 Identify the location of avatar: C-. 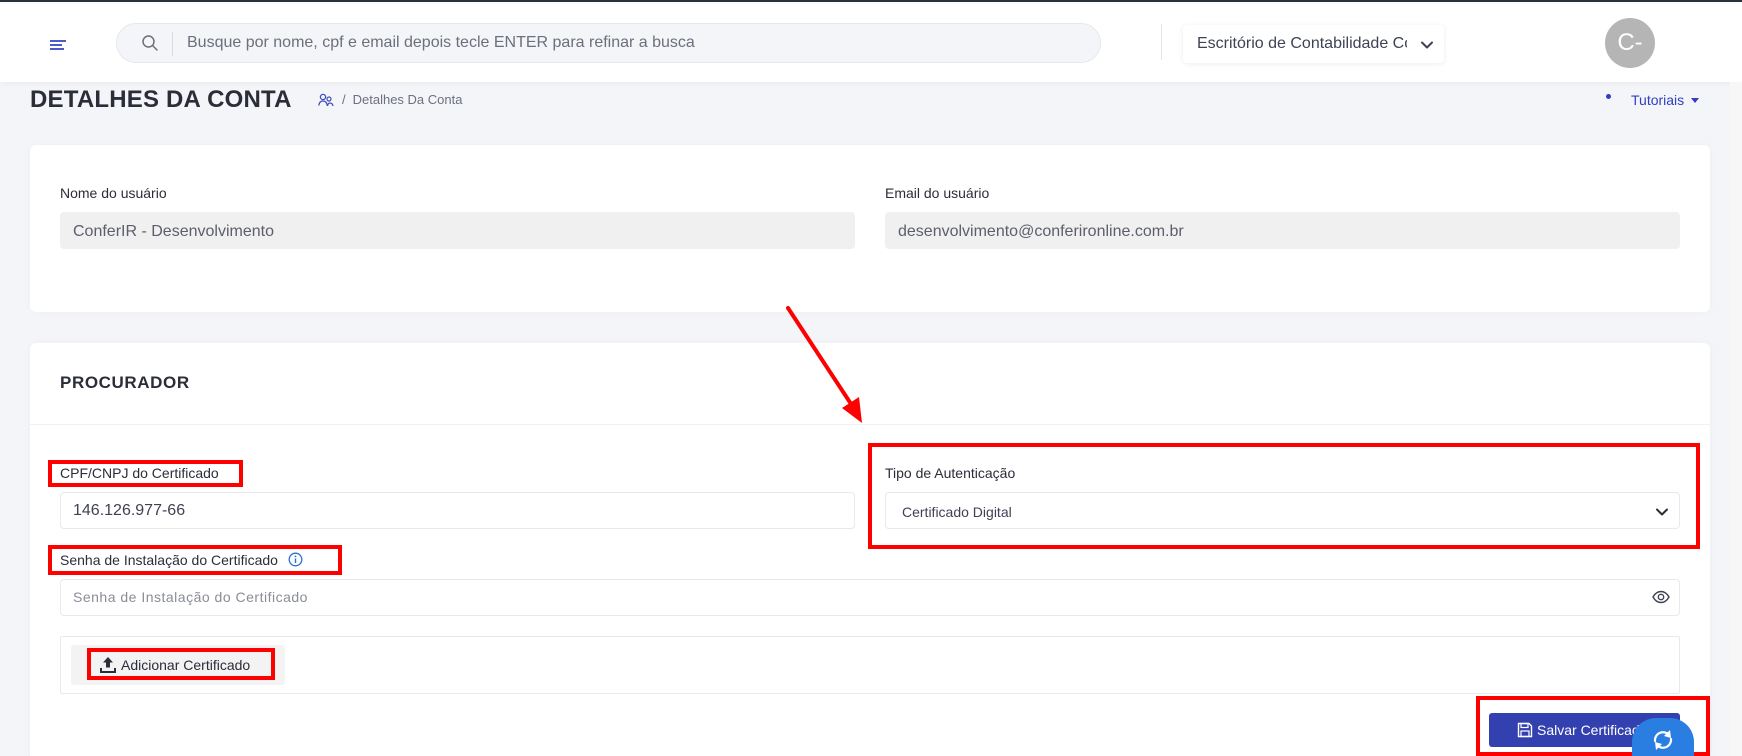
(1630, 43).